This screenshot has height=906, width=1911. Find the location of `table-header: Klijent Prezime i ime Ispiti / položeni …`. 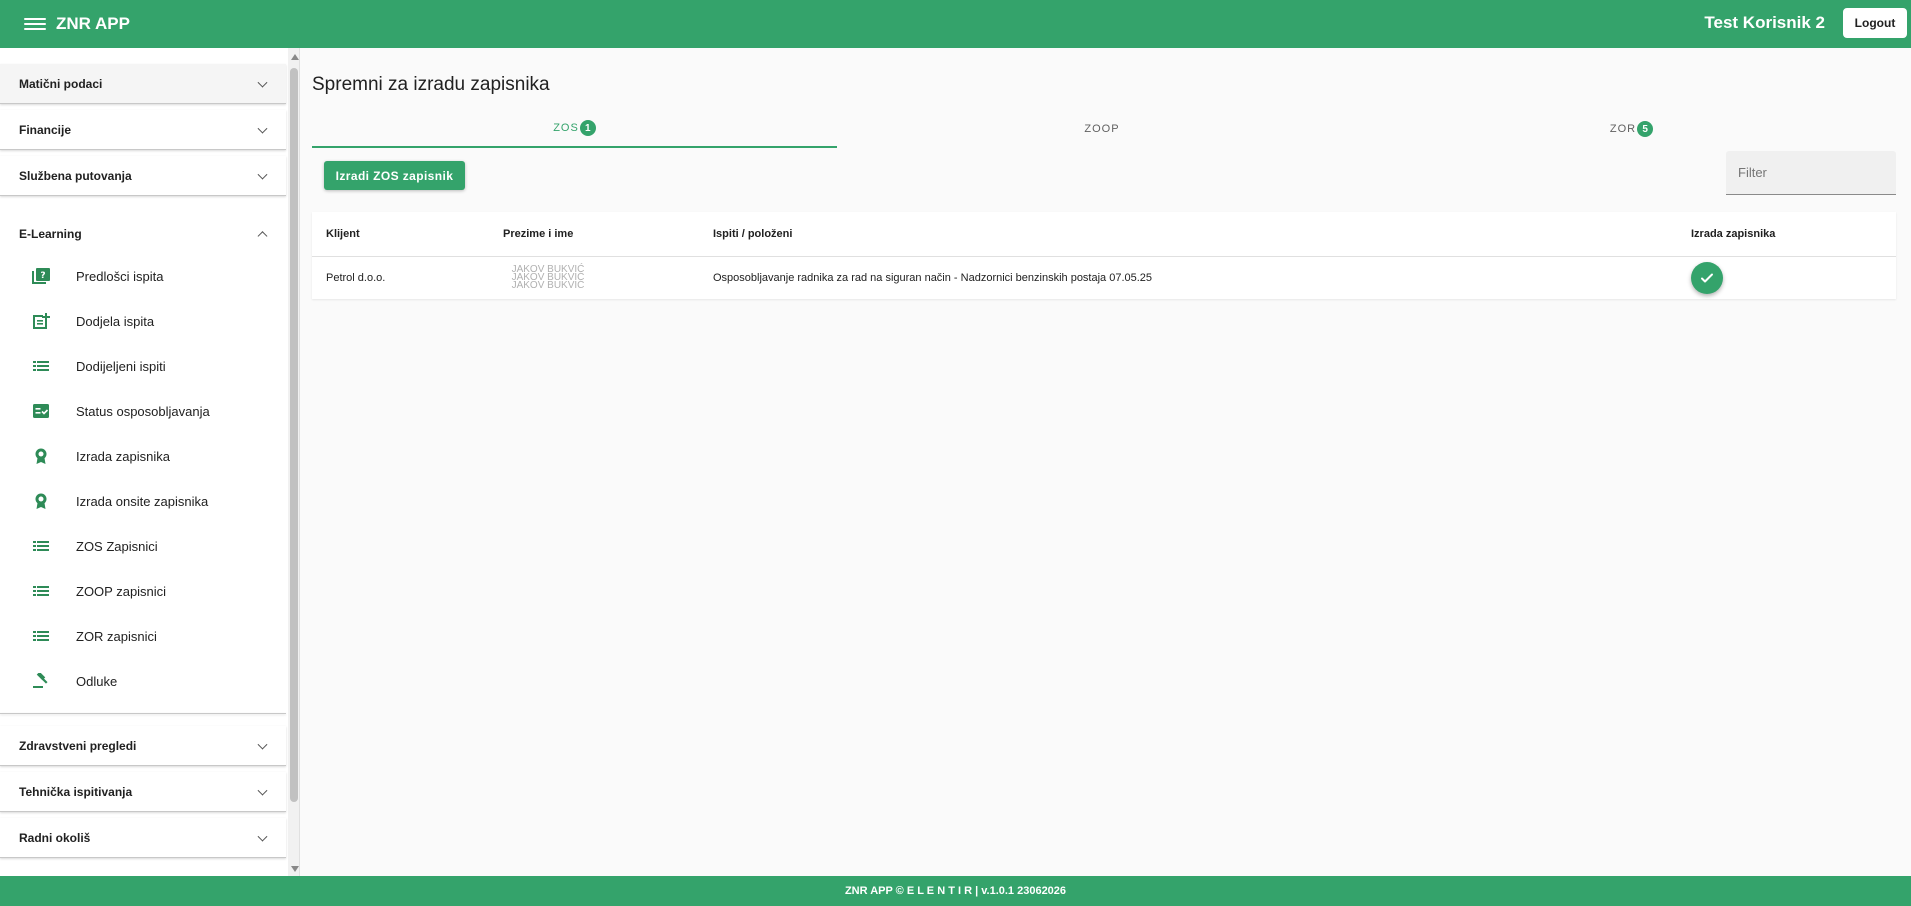

table-header: Klijent Prezime i ime Ispiti / položeni … is located at coordinates (1104, 234).